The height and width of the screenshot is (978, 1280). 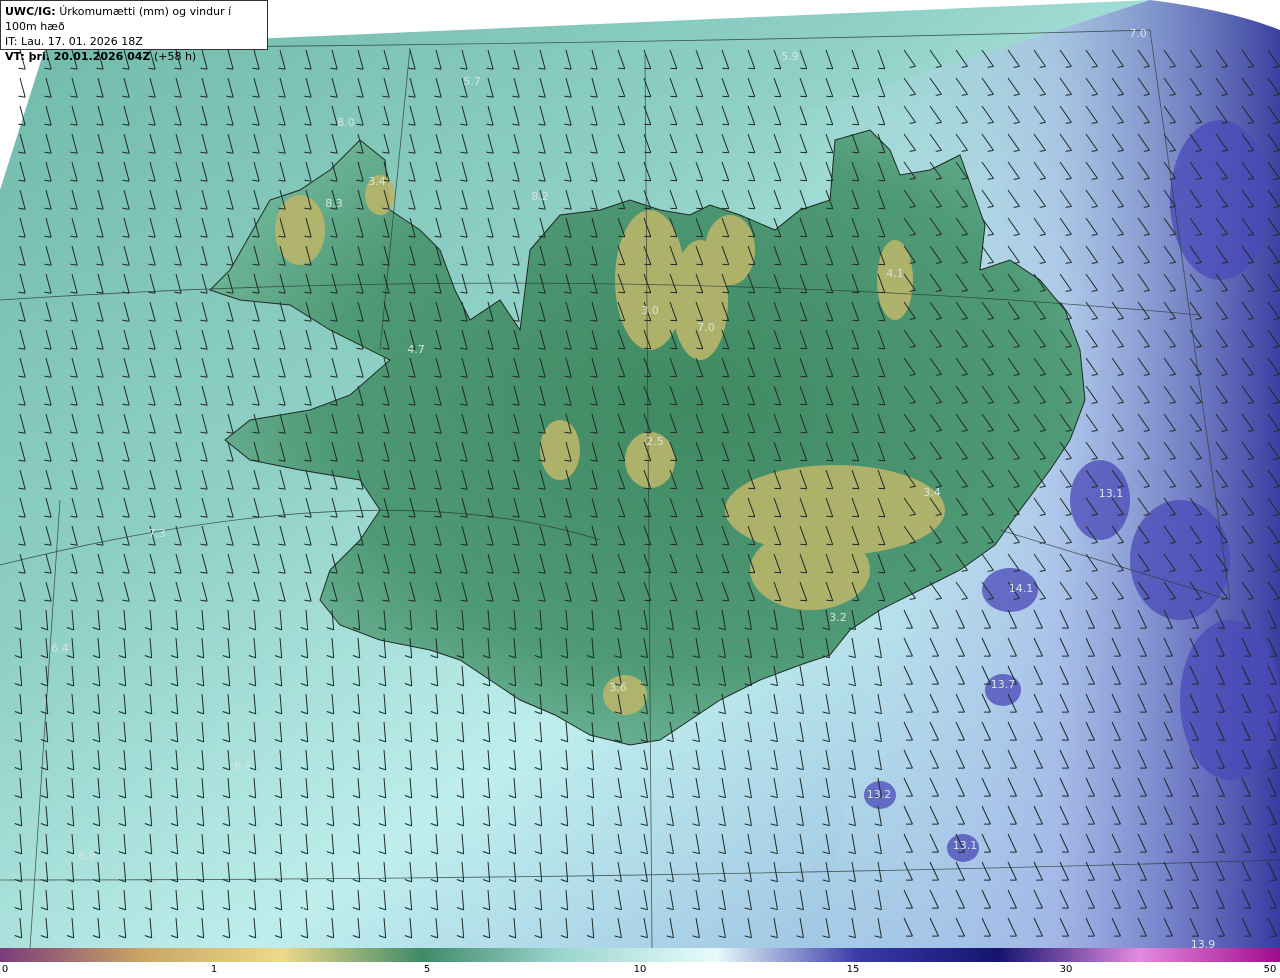 I want to click on precip-value-label: 7.3, so click(x=157, y=533).